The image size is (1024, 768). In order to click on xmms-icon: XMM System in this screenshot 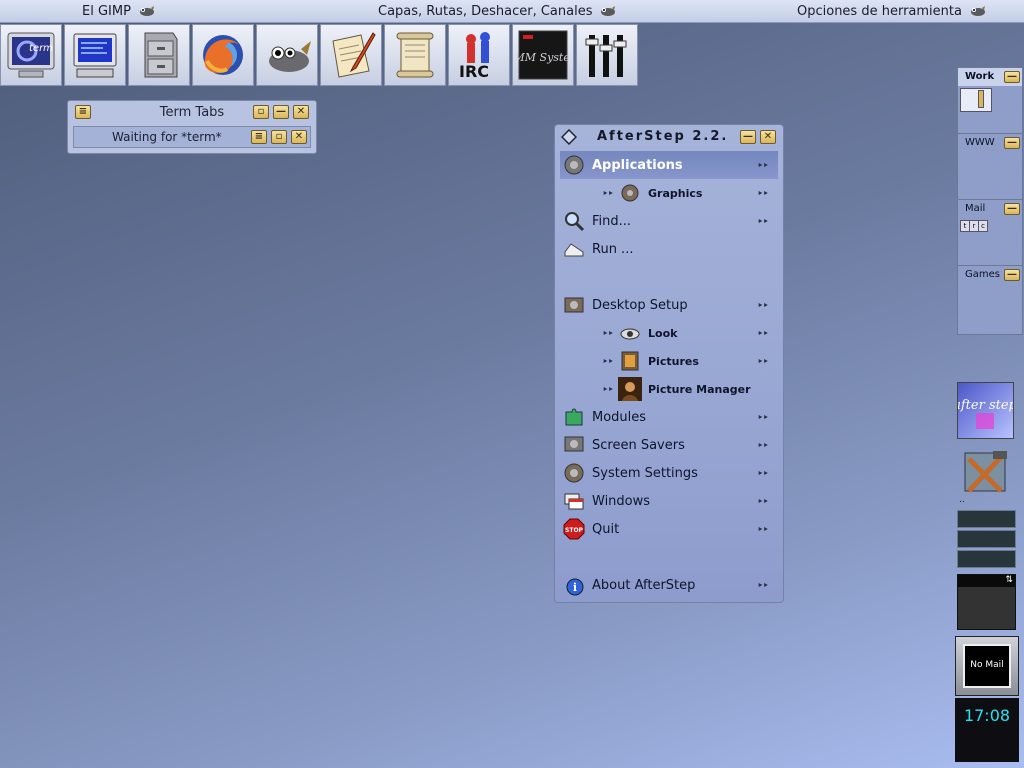, I will do `click(543, 55)`.